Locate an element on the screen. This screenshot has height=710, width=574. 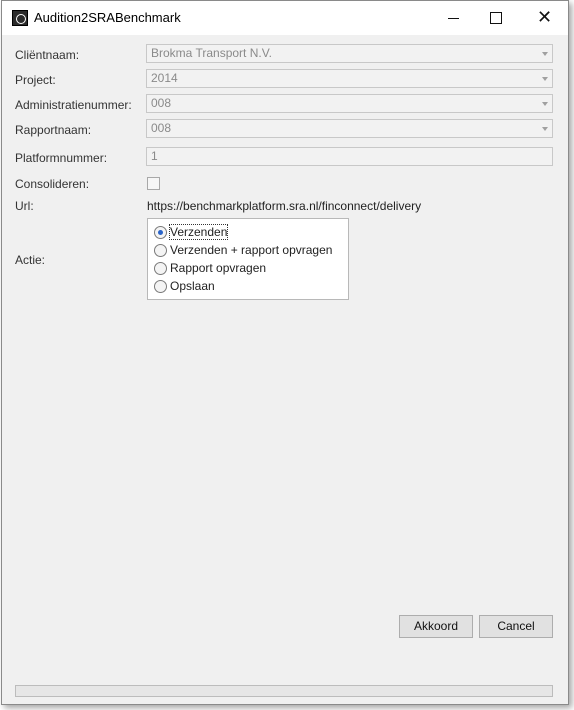
title-bar: Audition2SRABenchmark ✕ is located at coordinates (285, 18).